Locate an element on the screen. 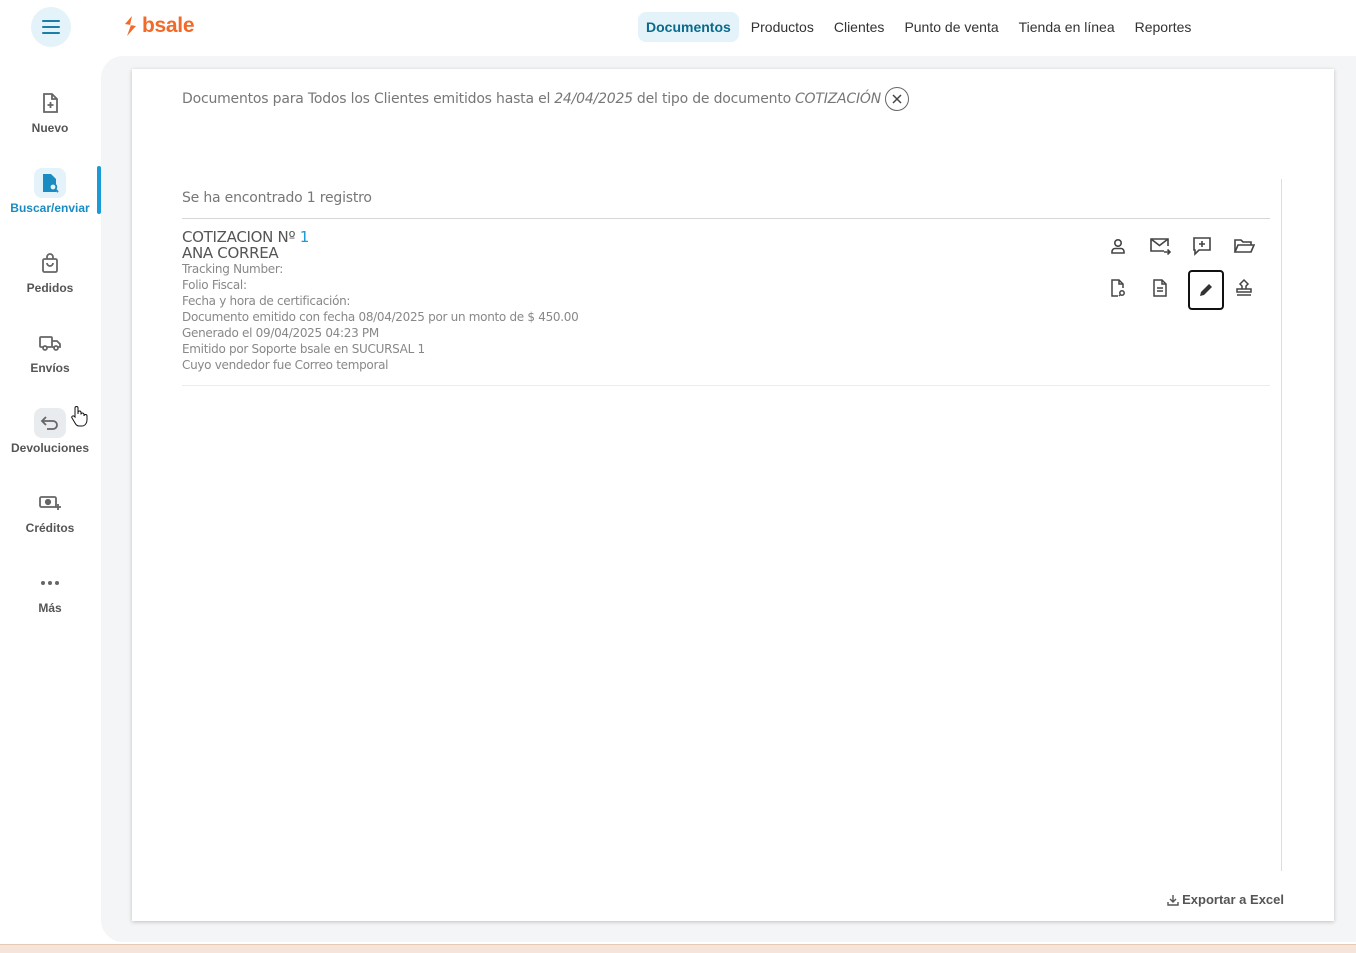 The image size is (1356, 953). edit-document-button is located at coordinates (1206, 290).